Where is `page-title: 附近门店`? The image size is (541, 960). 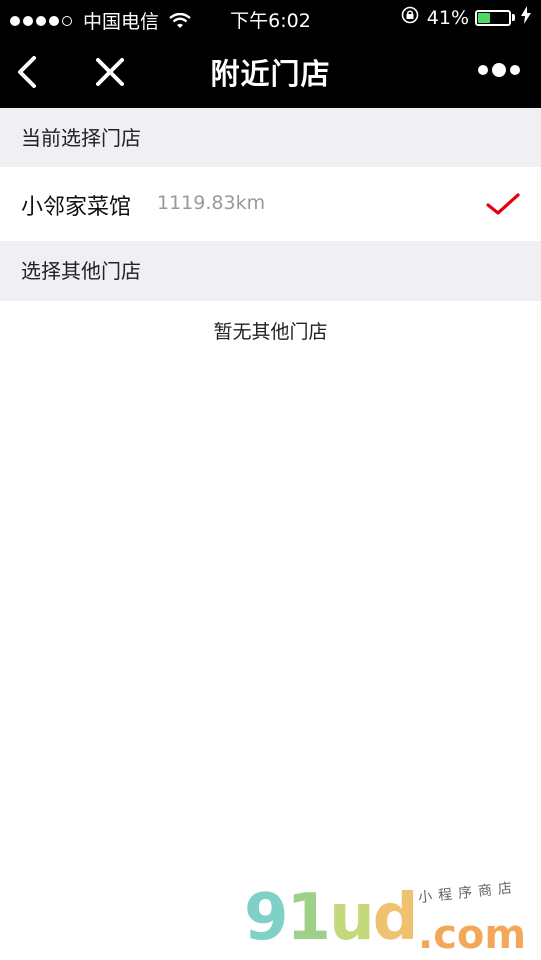 page-title: 附近门店 is located at coordinates (270, 74).